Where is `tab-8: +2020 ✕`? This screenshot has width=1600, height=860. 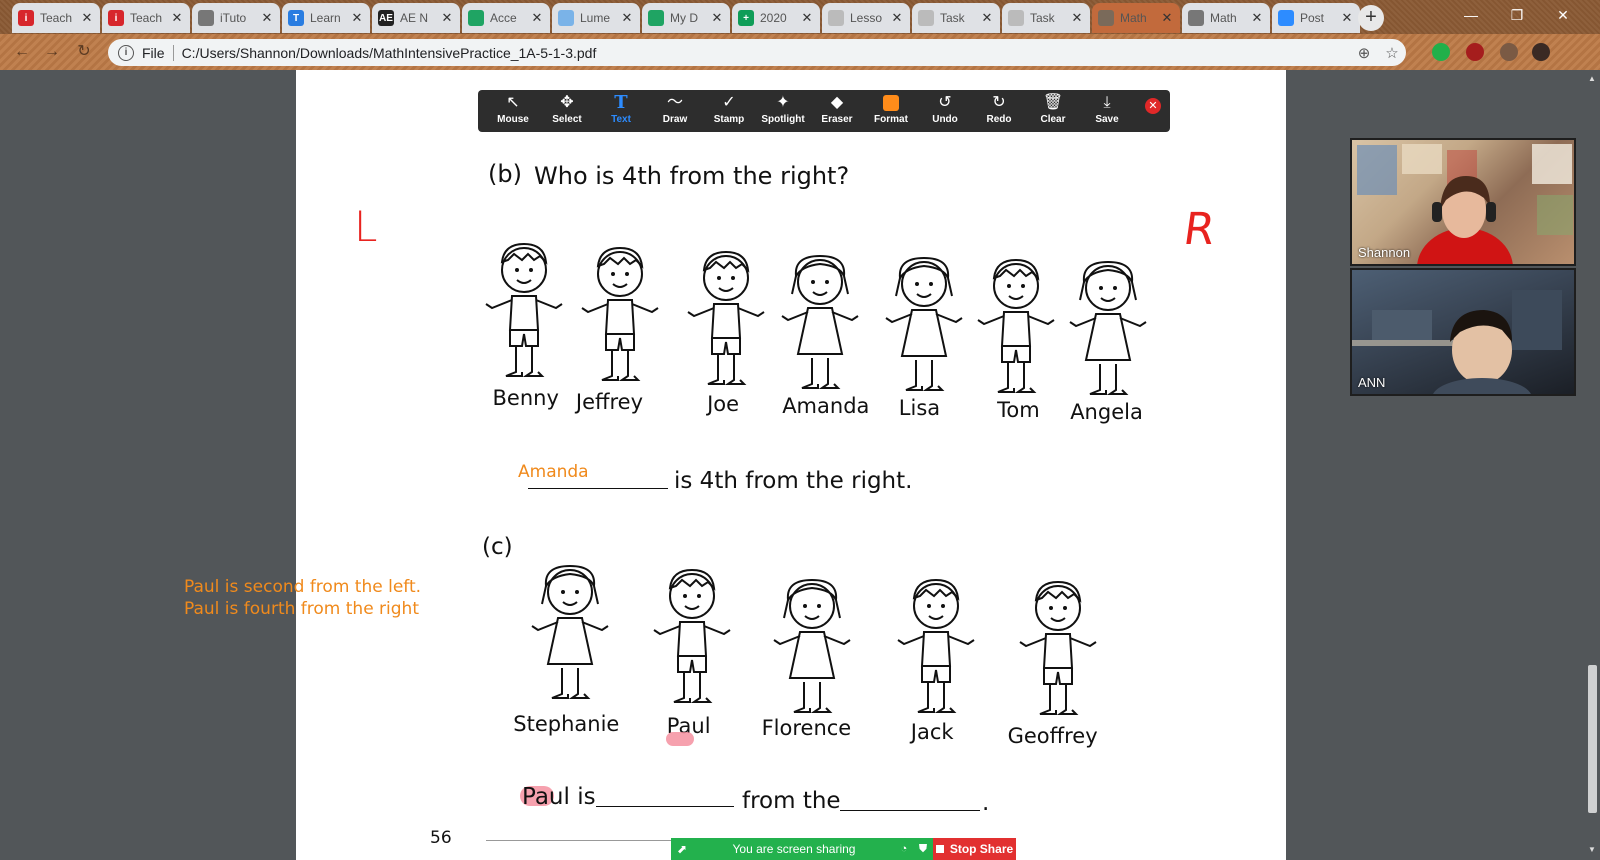
tab-8: +2020 ✕ is located at coordinates (776, 18).